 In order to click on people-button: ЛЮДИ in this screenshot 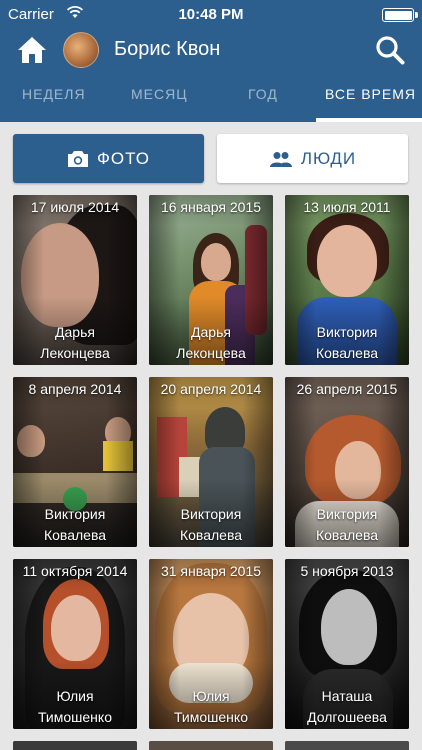, I will do `click(312, 158)`.